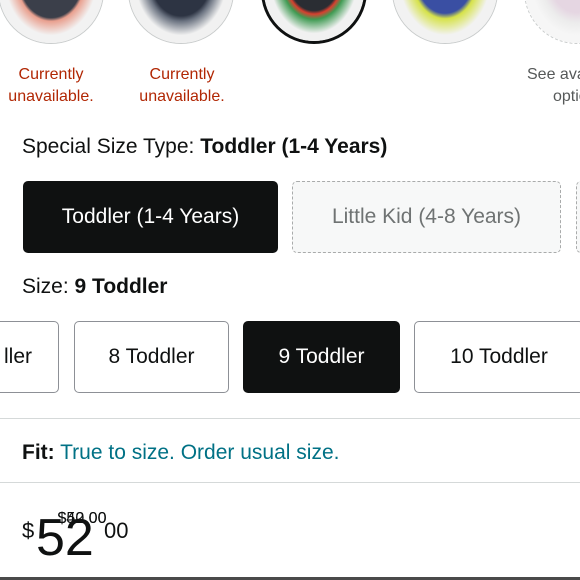 The width and height of the screenshot is (580, 580). I want to click on color-swatch-3-selected, so click(314, 22).